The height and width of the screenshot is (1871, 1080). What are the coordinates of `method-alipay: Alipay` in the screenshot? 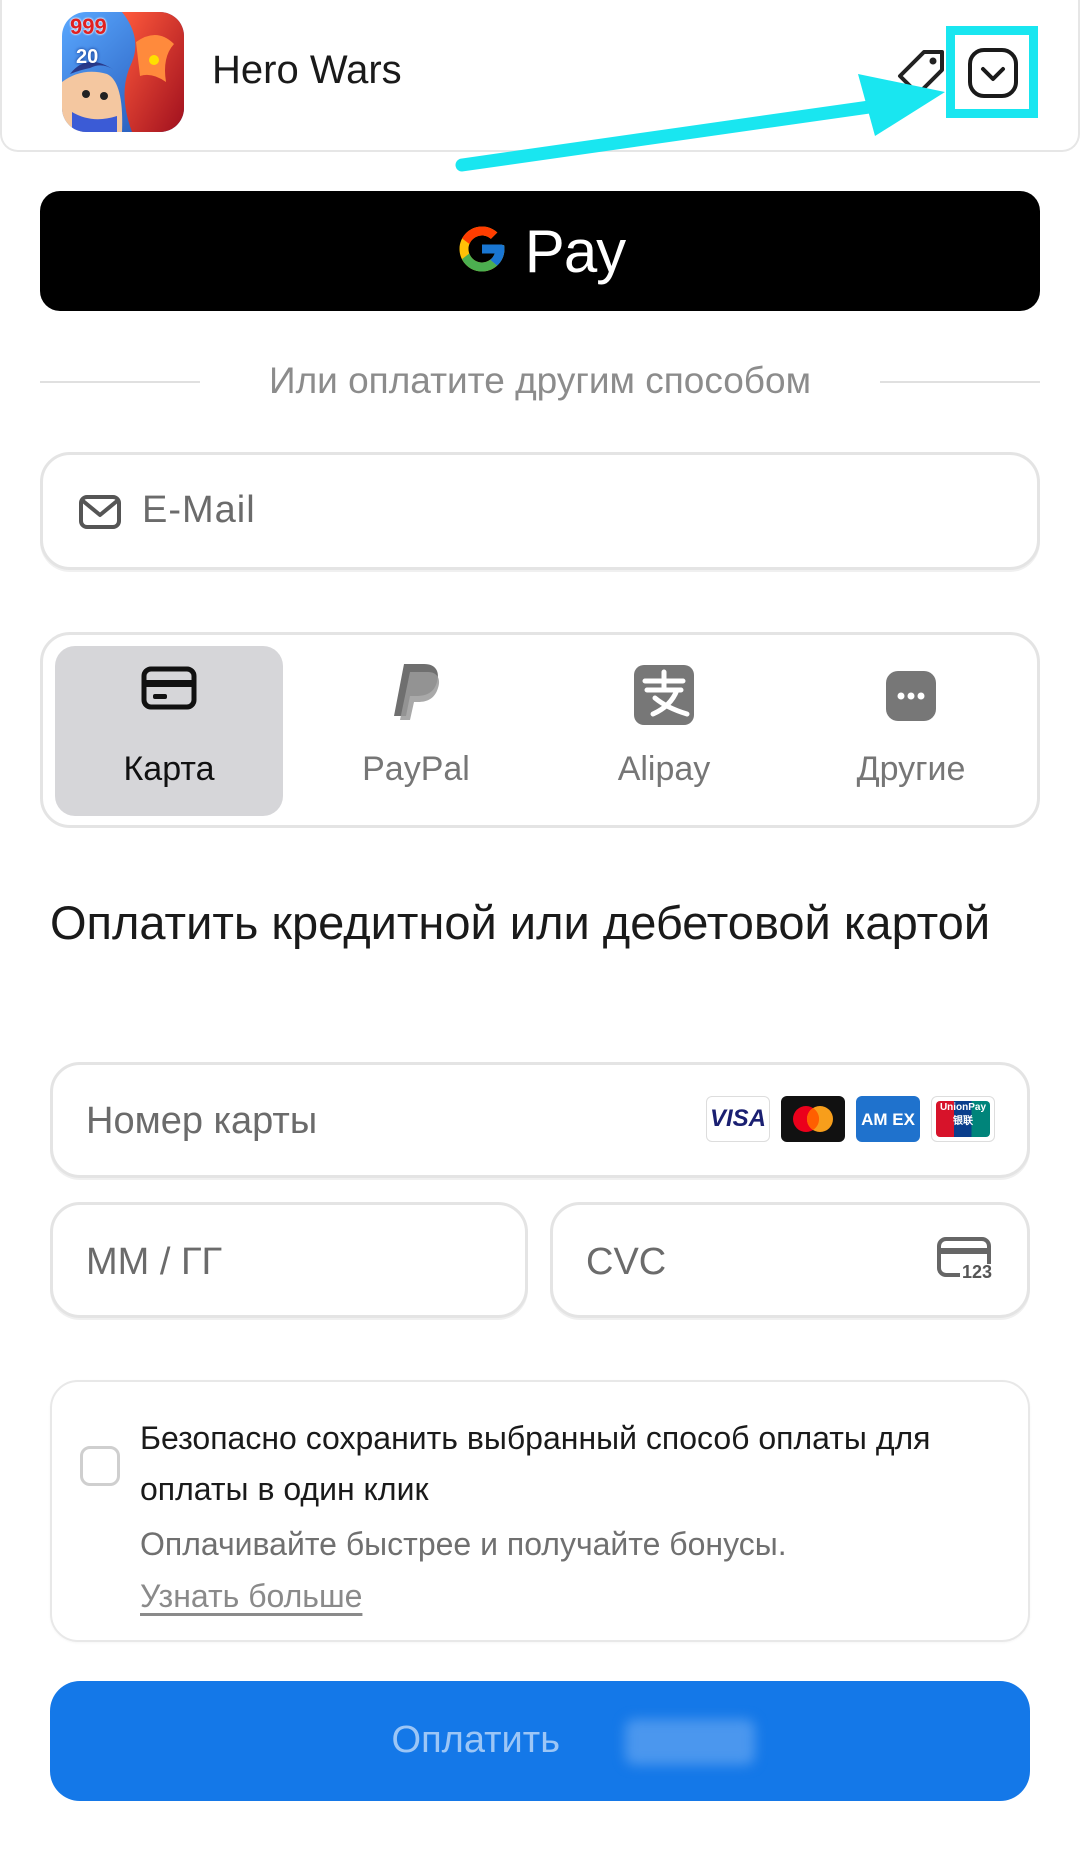 It's located at (664, 731).